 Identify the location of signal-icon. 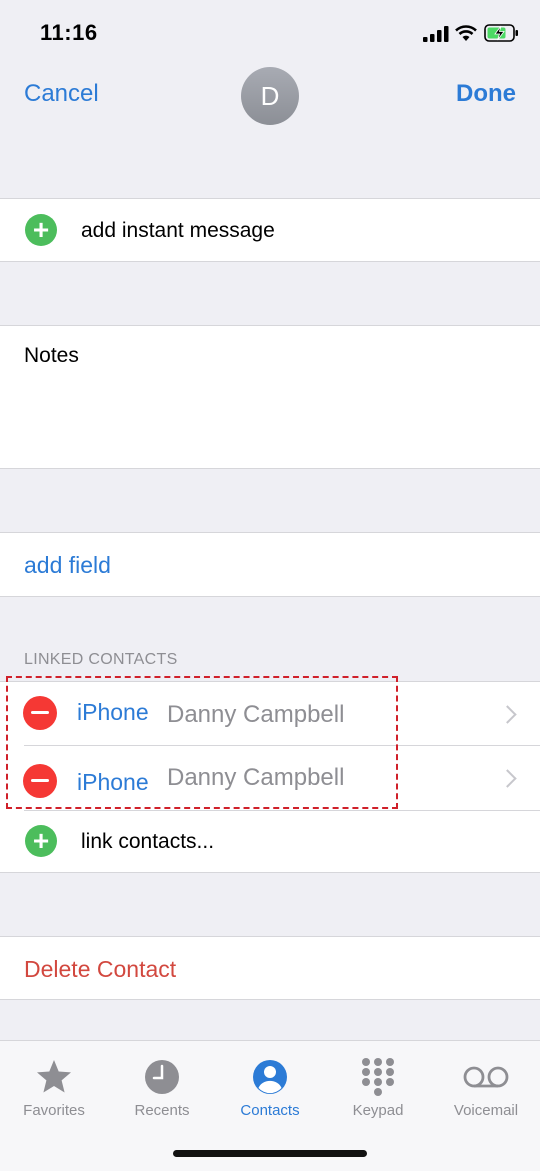
(436, 34).